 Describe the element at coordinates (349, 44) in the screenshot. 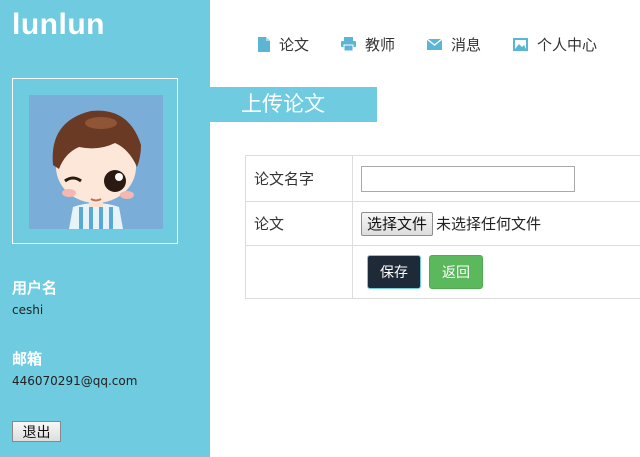

I see `printer-icon` at that location.